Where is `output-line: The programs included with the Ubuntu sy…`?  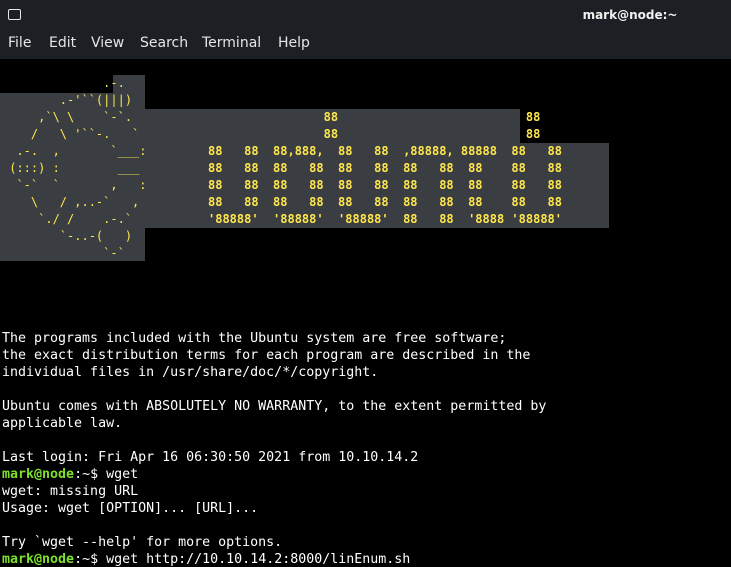 output-line: The programs included with the Ubuntu sy… is located at coordinates (254, 338).